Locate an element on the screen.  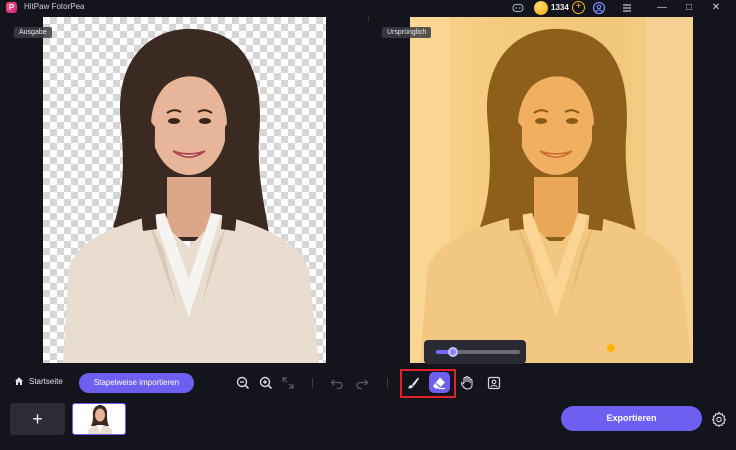
pane-divider is located at coordinates (368, 19).